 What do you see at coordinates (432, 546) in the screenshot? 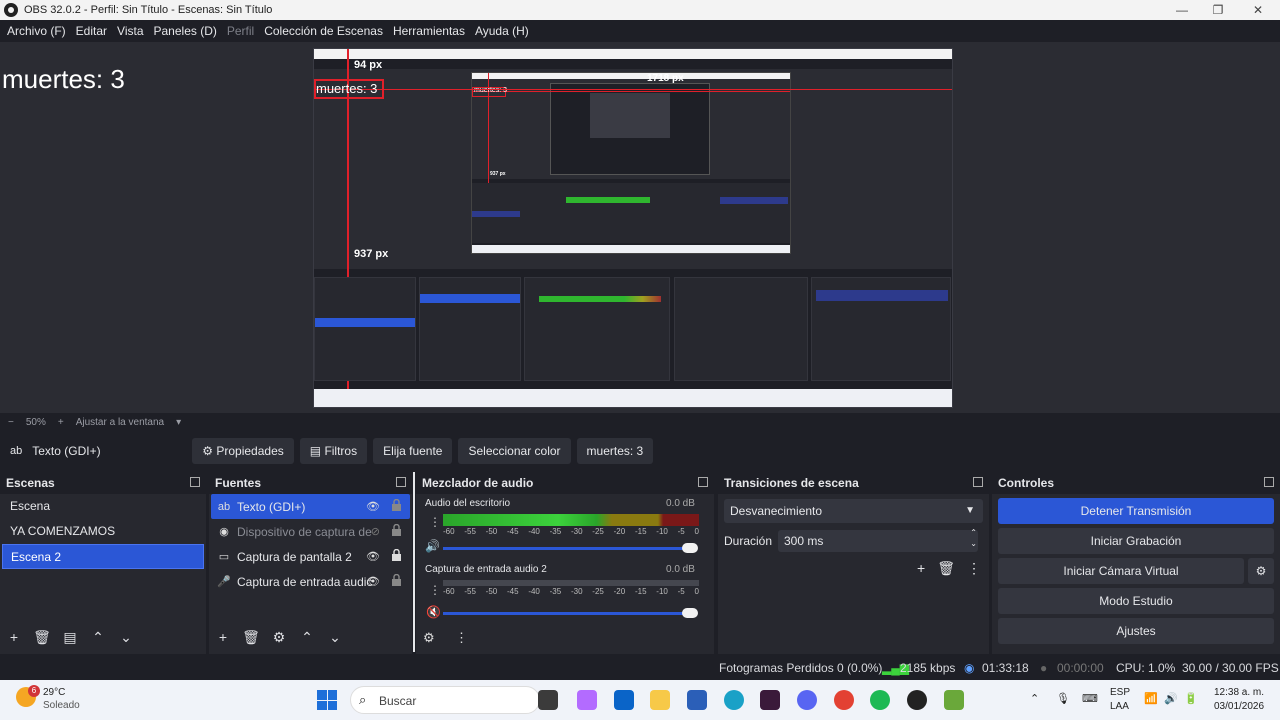
I see `speaker-icon: 🔊` at bounding box center [432, 546].